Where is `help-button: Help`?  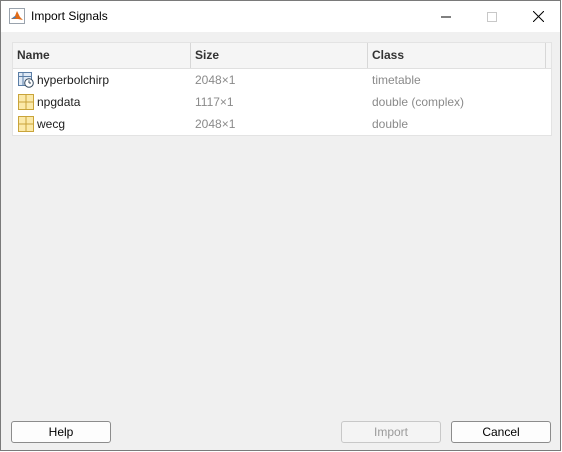
help-button: Help is located at coordinates (61, 432).